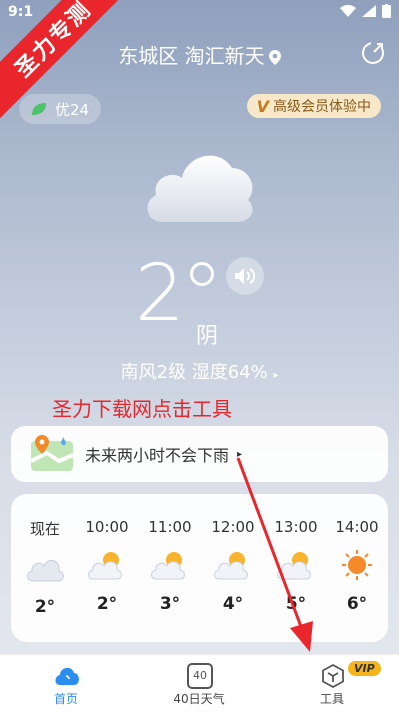 This screenshot has width=399, height=712. I want to click on hourly-item: 12:00 4°, so click(233, 554).